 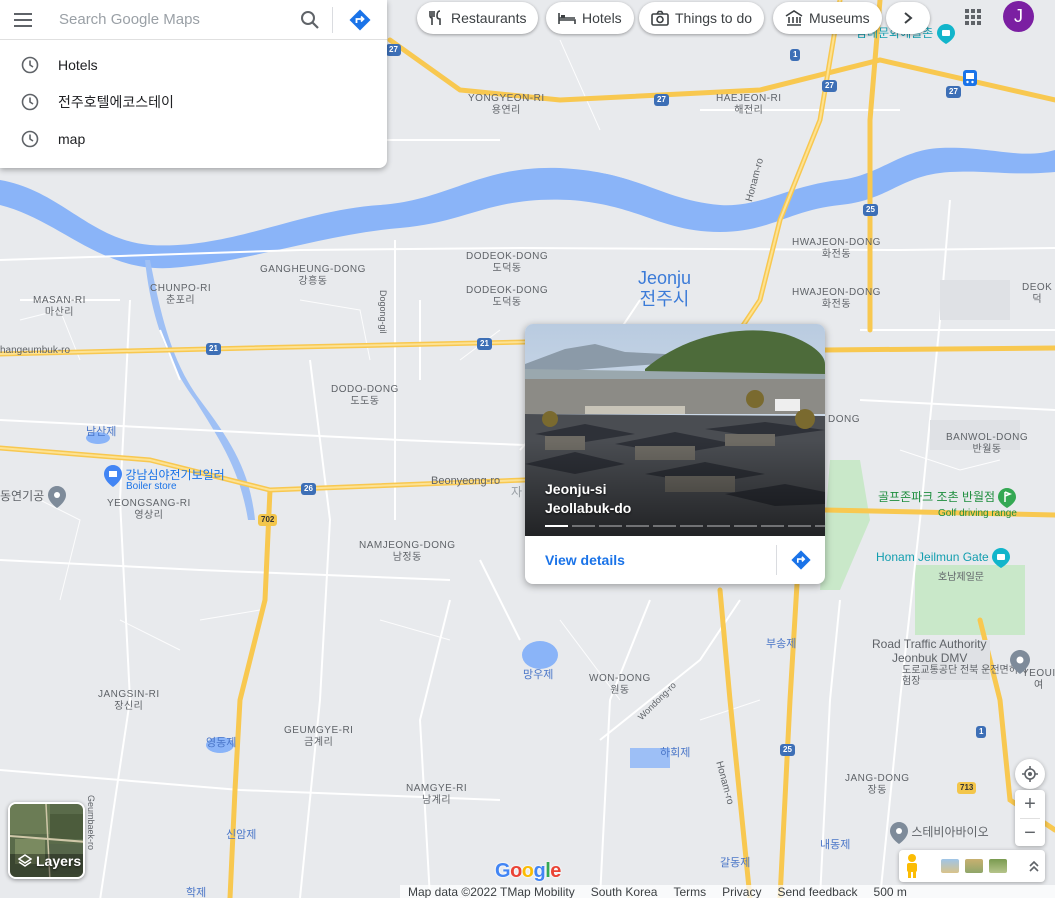 I want to click on neighborhood-label: BANWOL-DONG 반월동, so click(x=987, y=443).